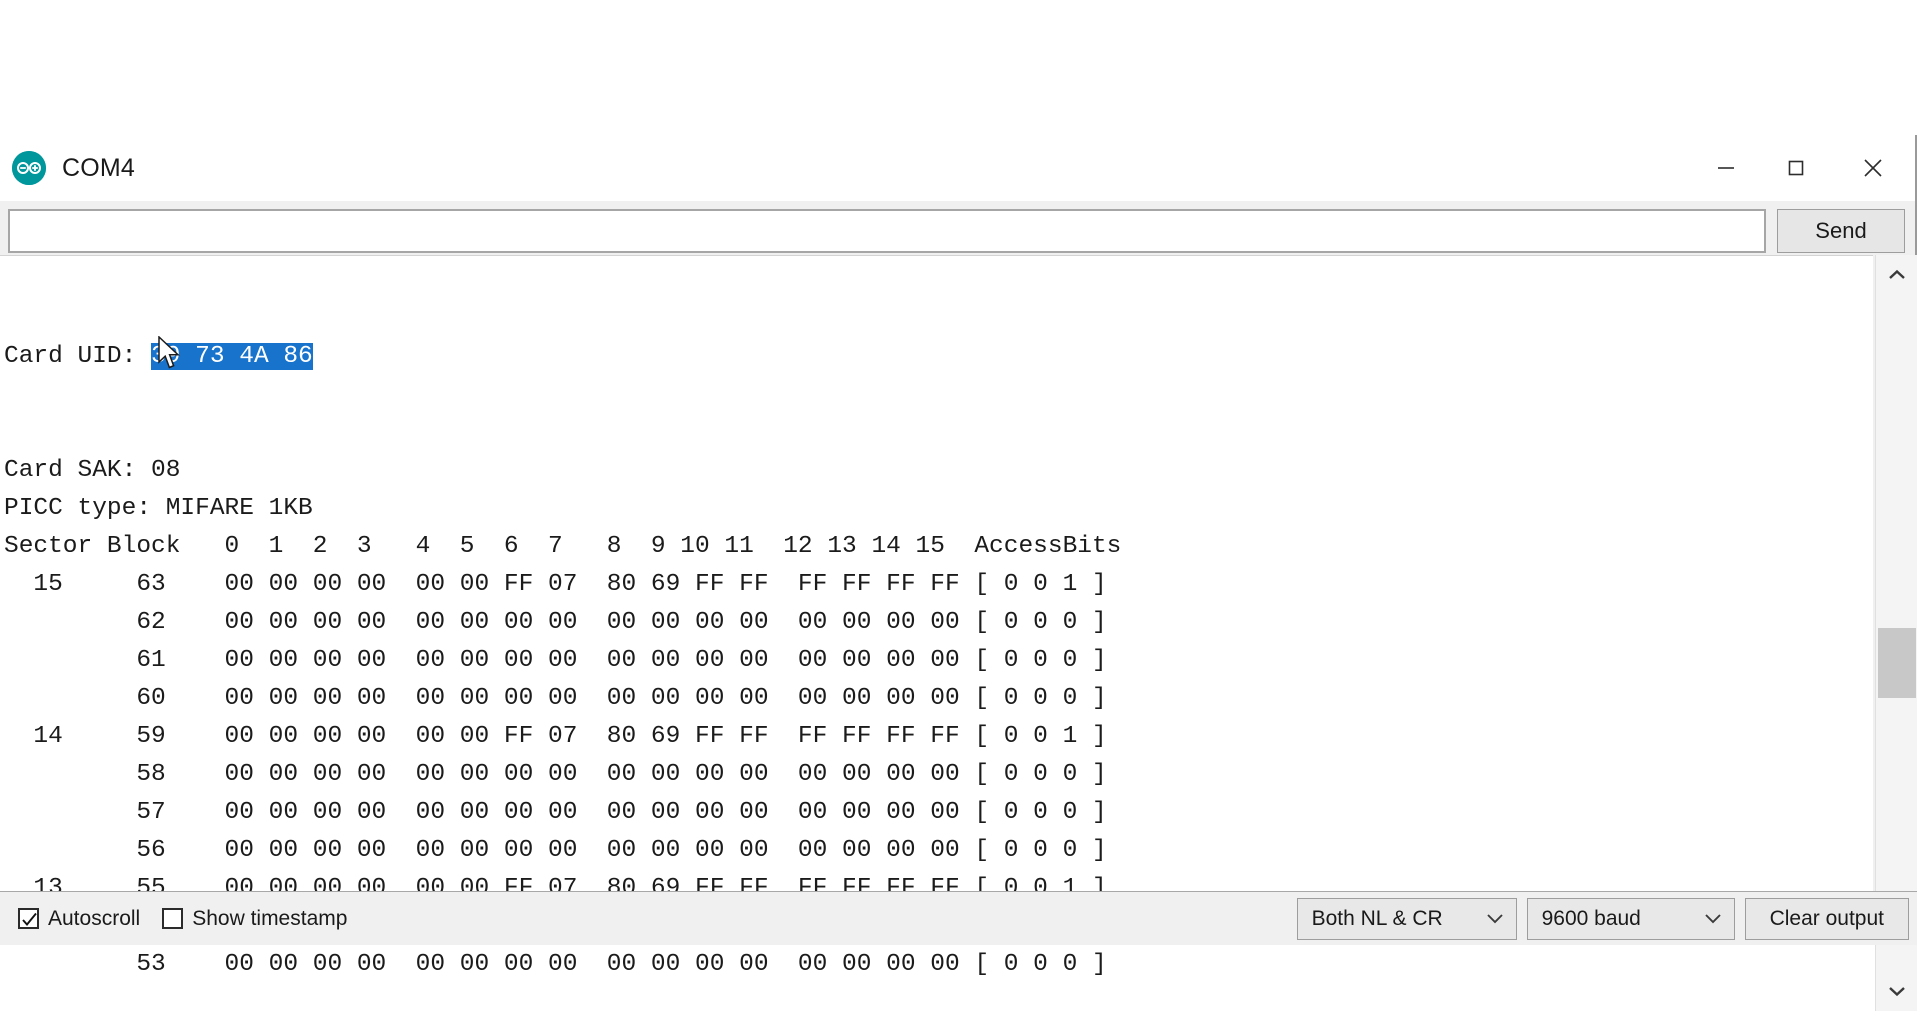 This screenshot has height=1020, width=1920. What do you see at coordinates (1377, 918) in the screenshot?
I see `line-ending-value: Both NL & CR` at bounding box center [1377, 918].